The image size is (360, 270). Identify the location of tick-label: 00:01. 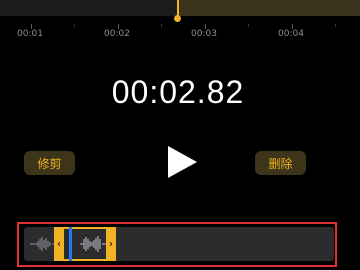
(30, 34).